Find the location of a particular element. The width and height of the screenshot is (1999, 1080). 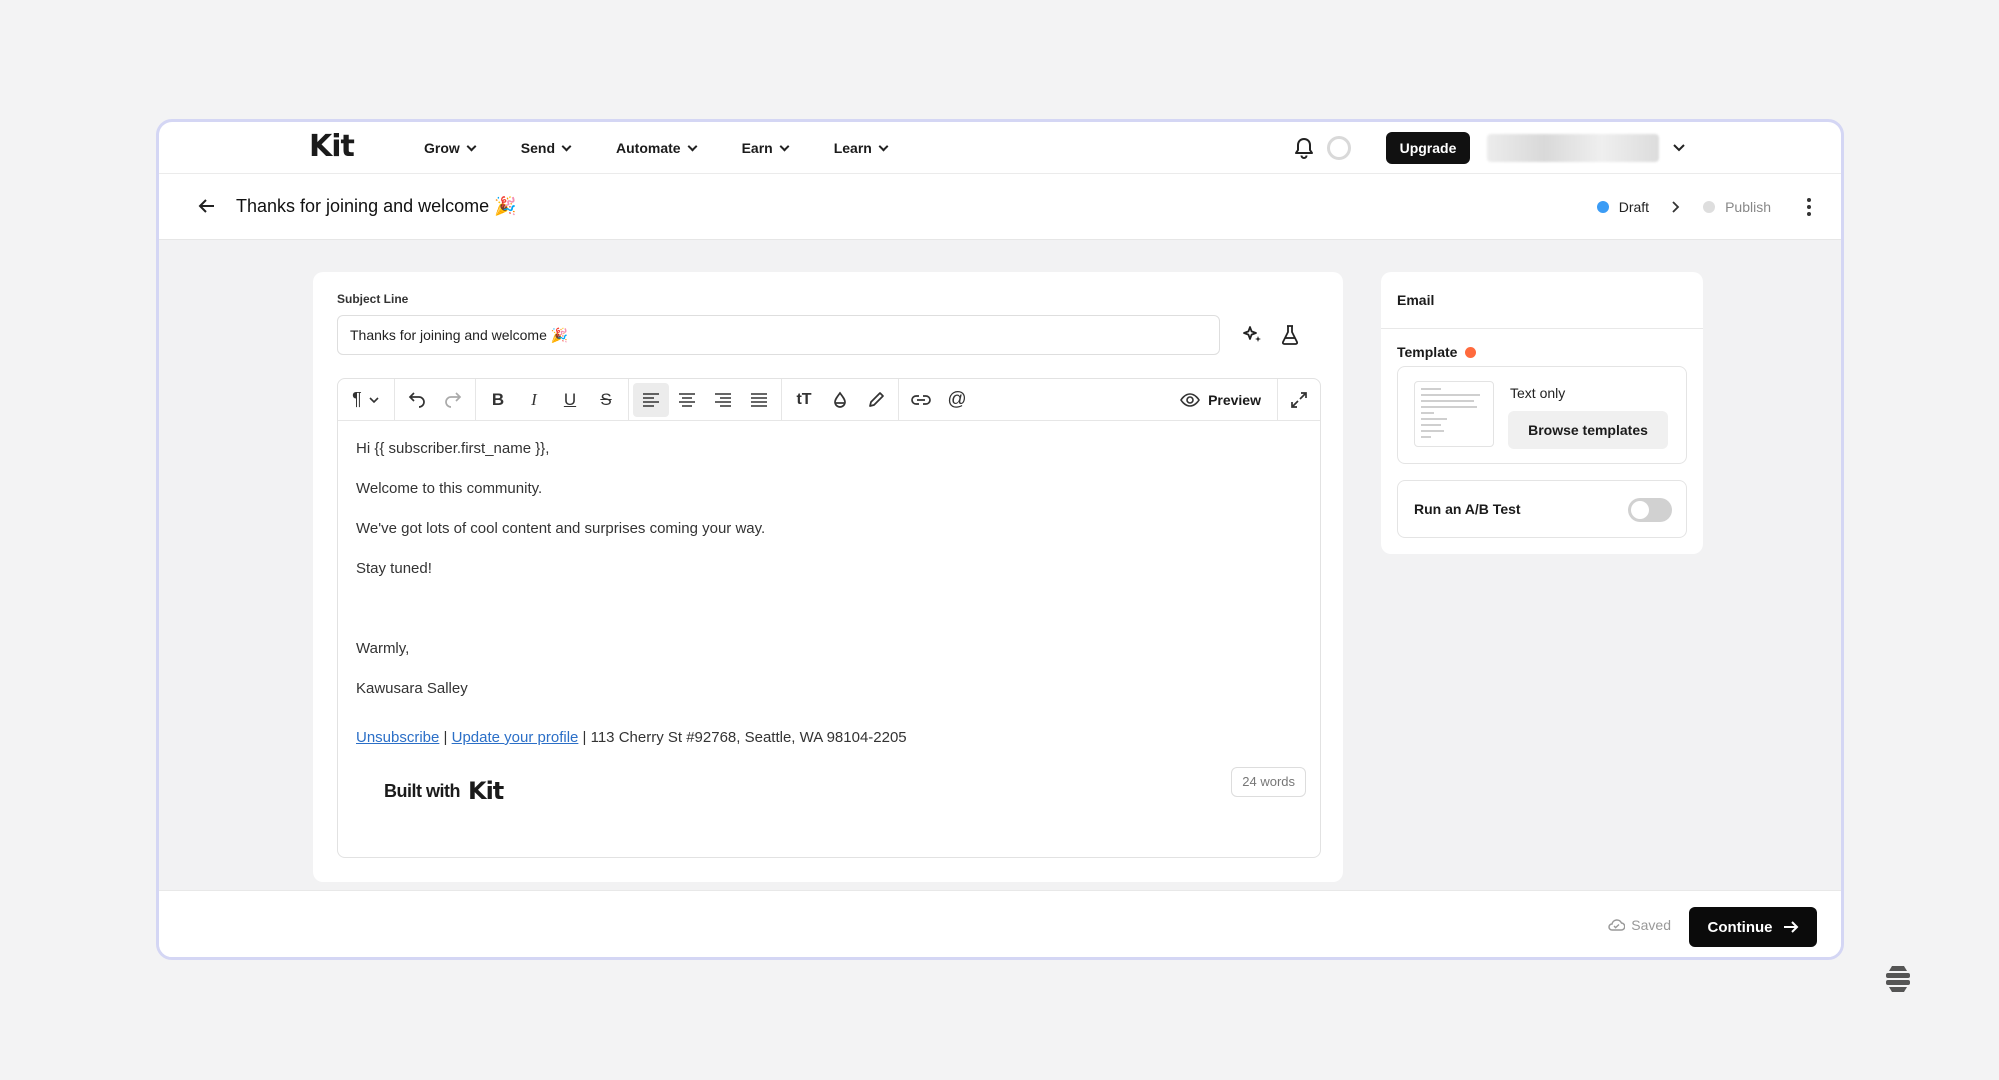

nav-item-earn: Earn is located at coordinates (765, 148).